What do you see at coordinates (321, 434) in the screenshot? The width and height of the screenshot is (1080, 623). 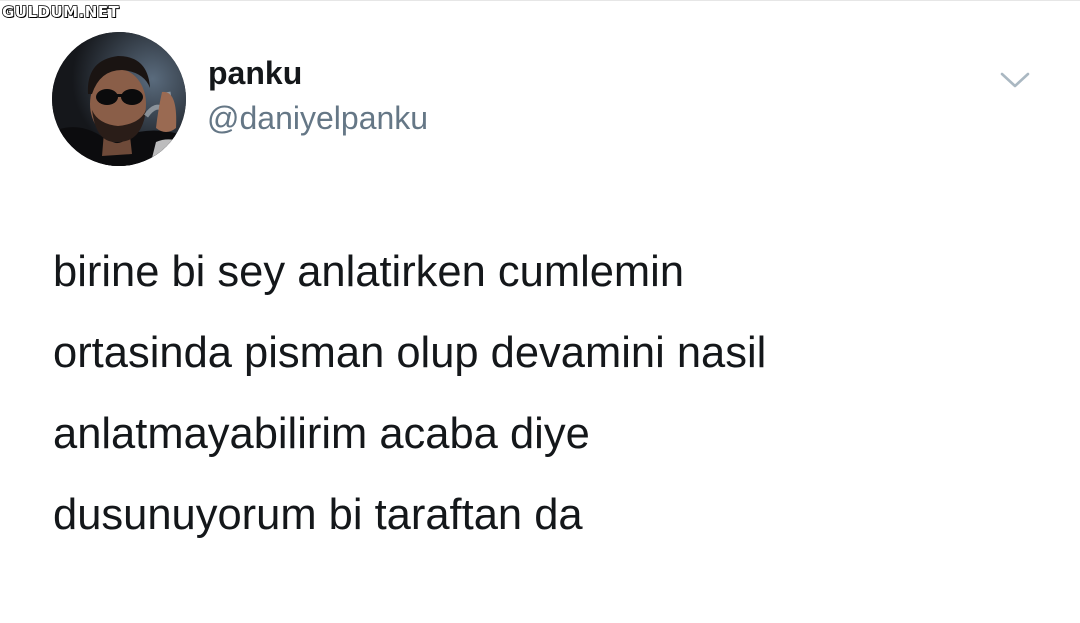 I see `tweet-text-line: anlatmayabilirim acaba diye` at bounding box center [321, 434].